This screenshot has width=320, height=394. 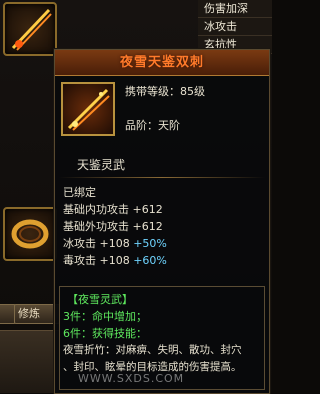 I want to click on dual-dagger-icon, so click(x=88, y=109).